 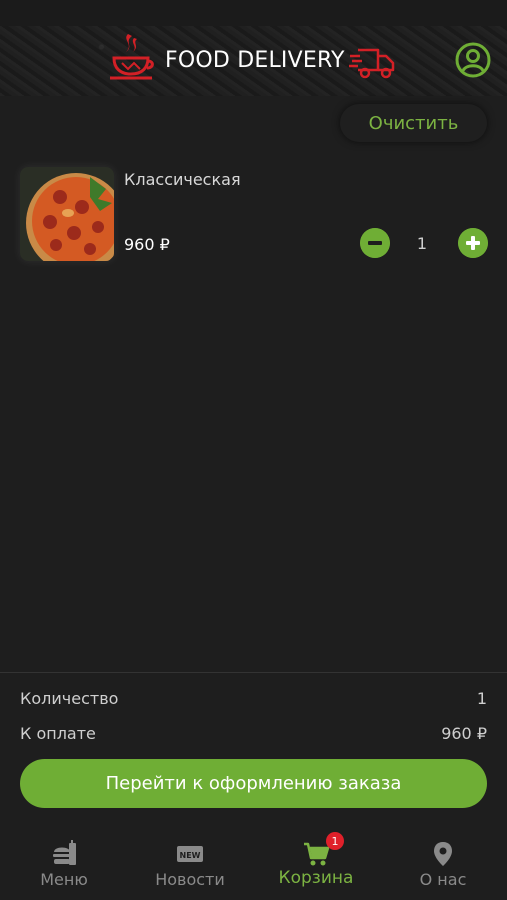 I want to click on food-bag-icon, so click(x=64, y=852).